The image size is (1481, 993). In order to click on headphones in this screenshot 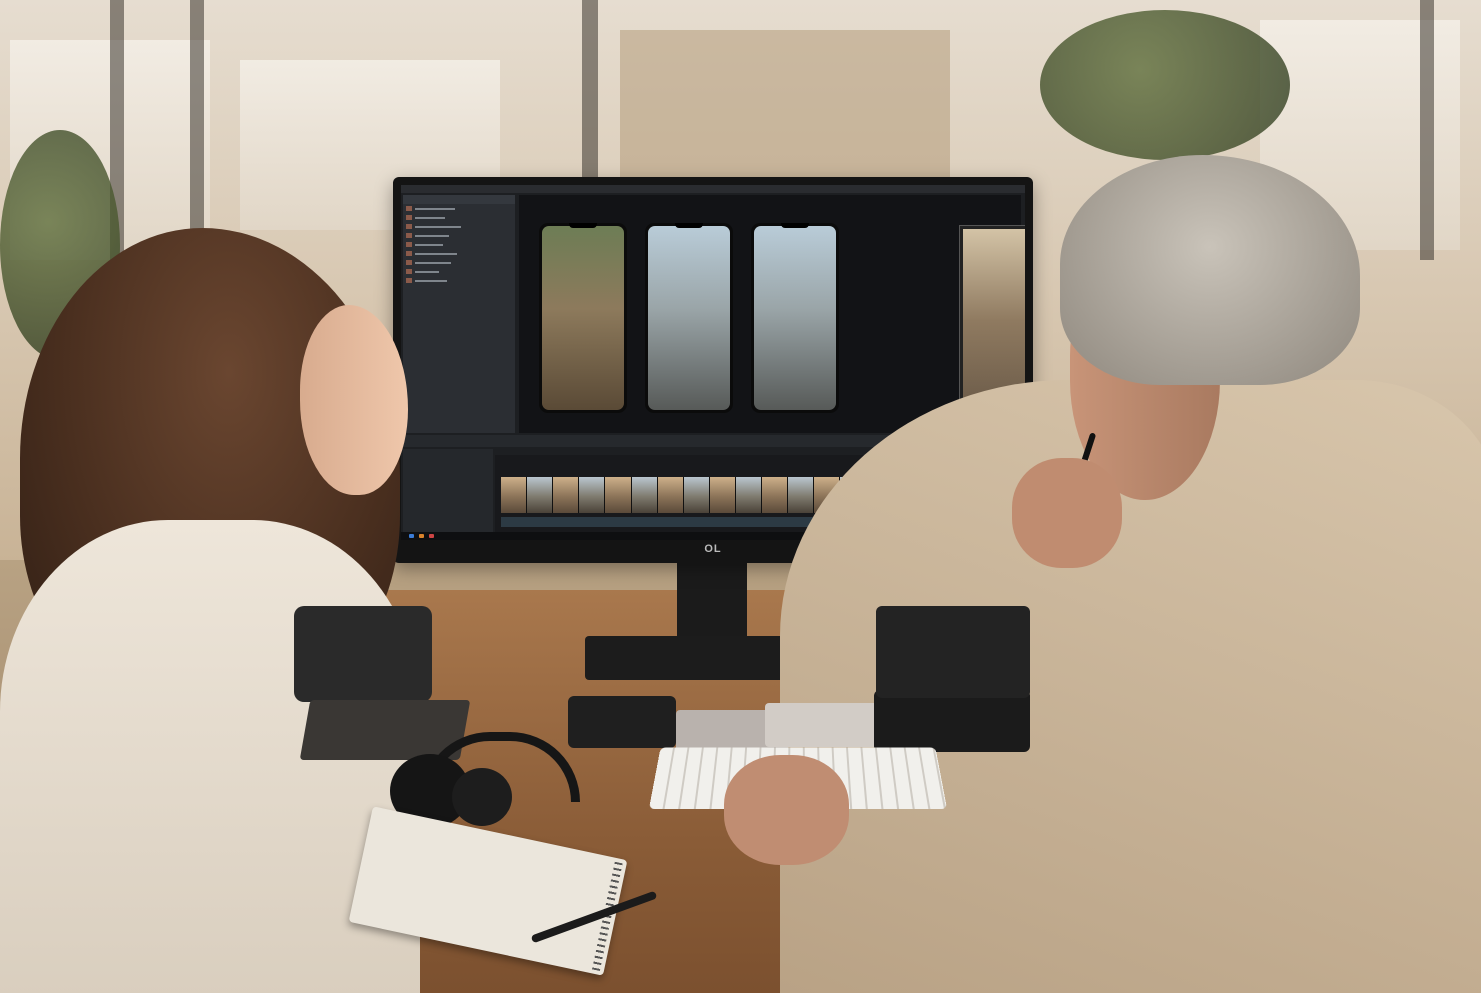, I will do `click(488, 780)`.